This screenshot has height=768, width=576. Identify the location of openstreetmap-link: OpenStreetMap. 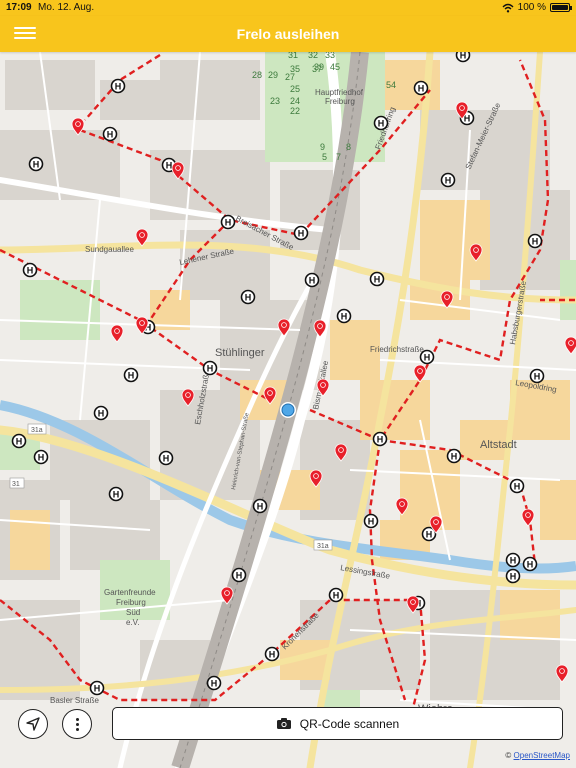
(542, 755).